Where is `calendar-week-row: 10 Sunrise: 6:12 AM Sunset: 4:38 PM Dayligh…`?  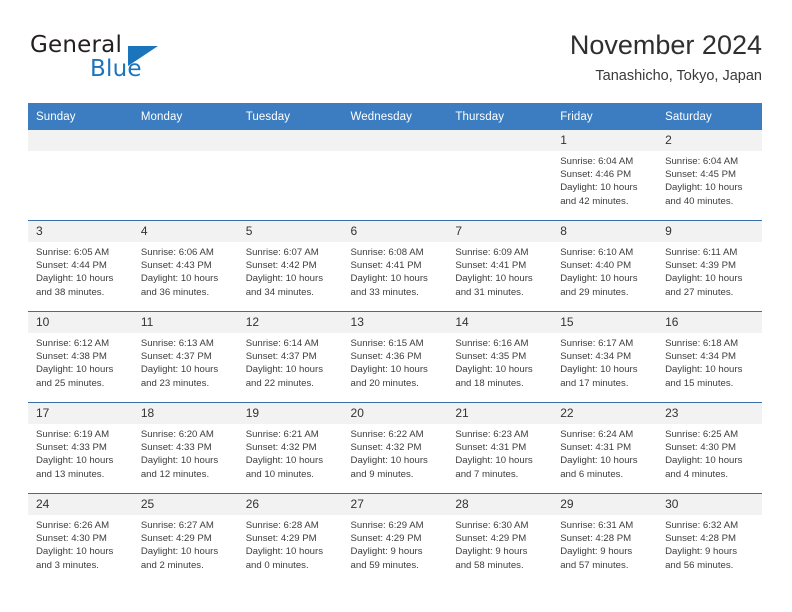
calendar-week-row: 10 Sunrise: 6:12 AM Sunset: 4:38 PM Dayligh… is located at coordinates (395, 357).